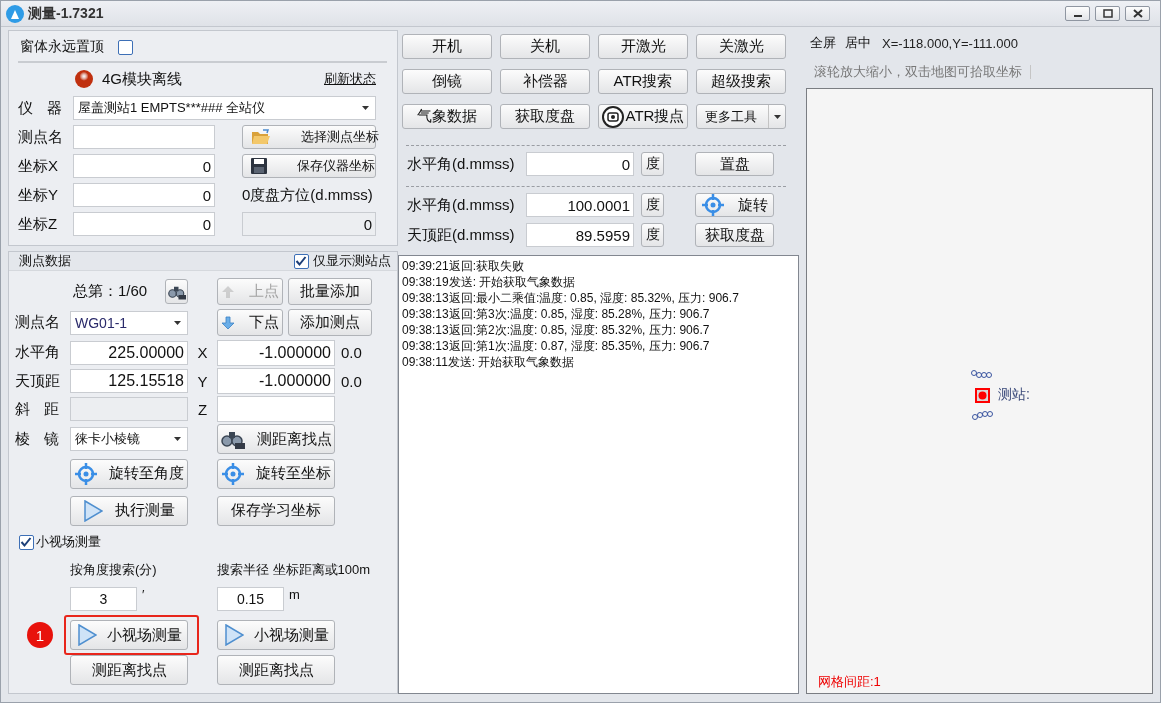 The image size is (1161, 703). What do you see at coordinates (250, 599) in the screenshot?
I see `text-field: 0.15` at bounding box center [250, 599].